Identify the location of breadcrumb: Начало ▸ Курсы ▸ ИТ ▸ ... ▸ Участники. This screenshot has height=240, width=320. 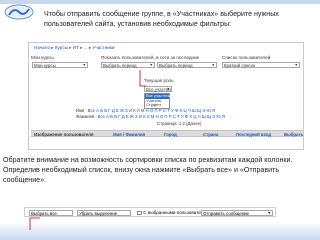
(74, 48).